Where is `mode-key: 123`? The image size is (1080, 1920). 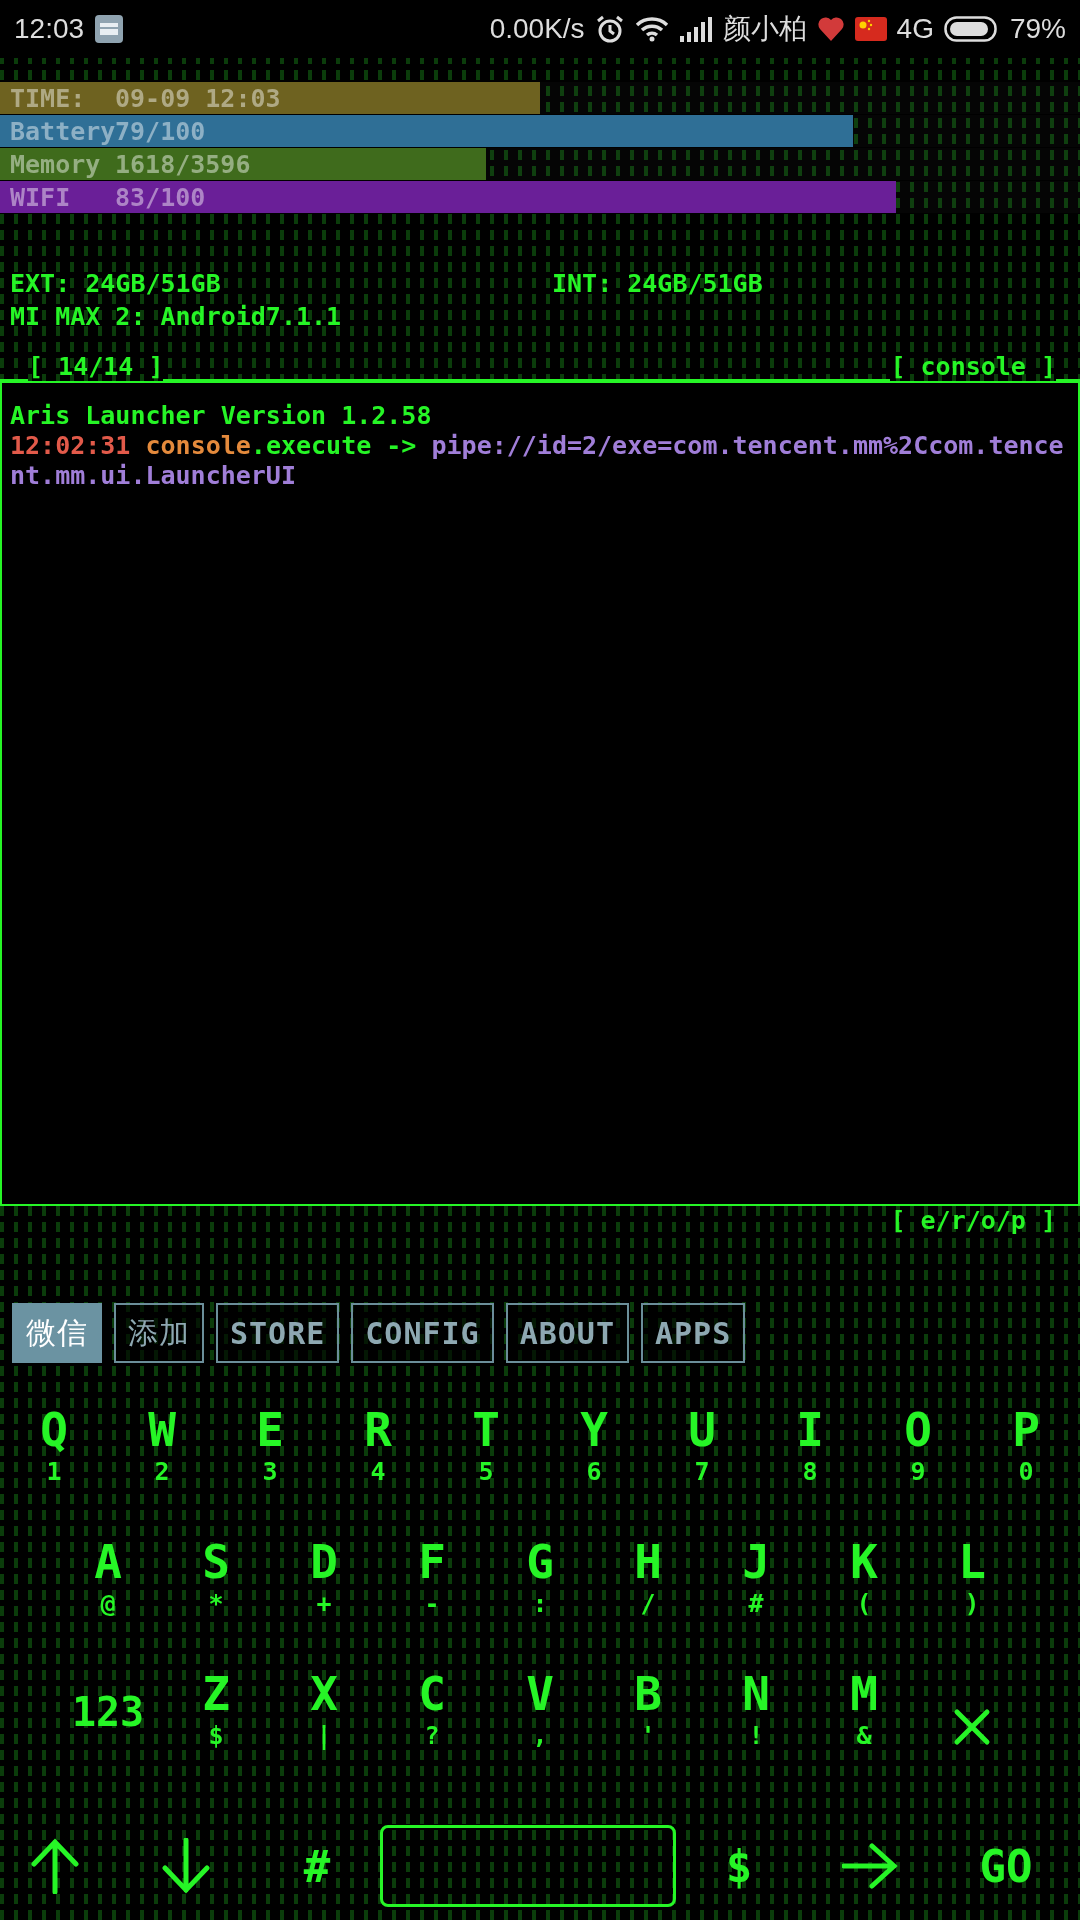 mode-key: 123 is located at coordinates (108, 1727).